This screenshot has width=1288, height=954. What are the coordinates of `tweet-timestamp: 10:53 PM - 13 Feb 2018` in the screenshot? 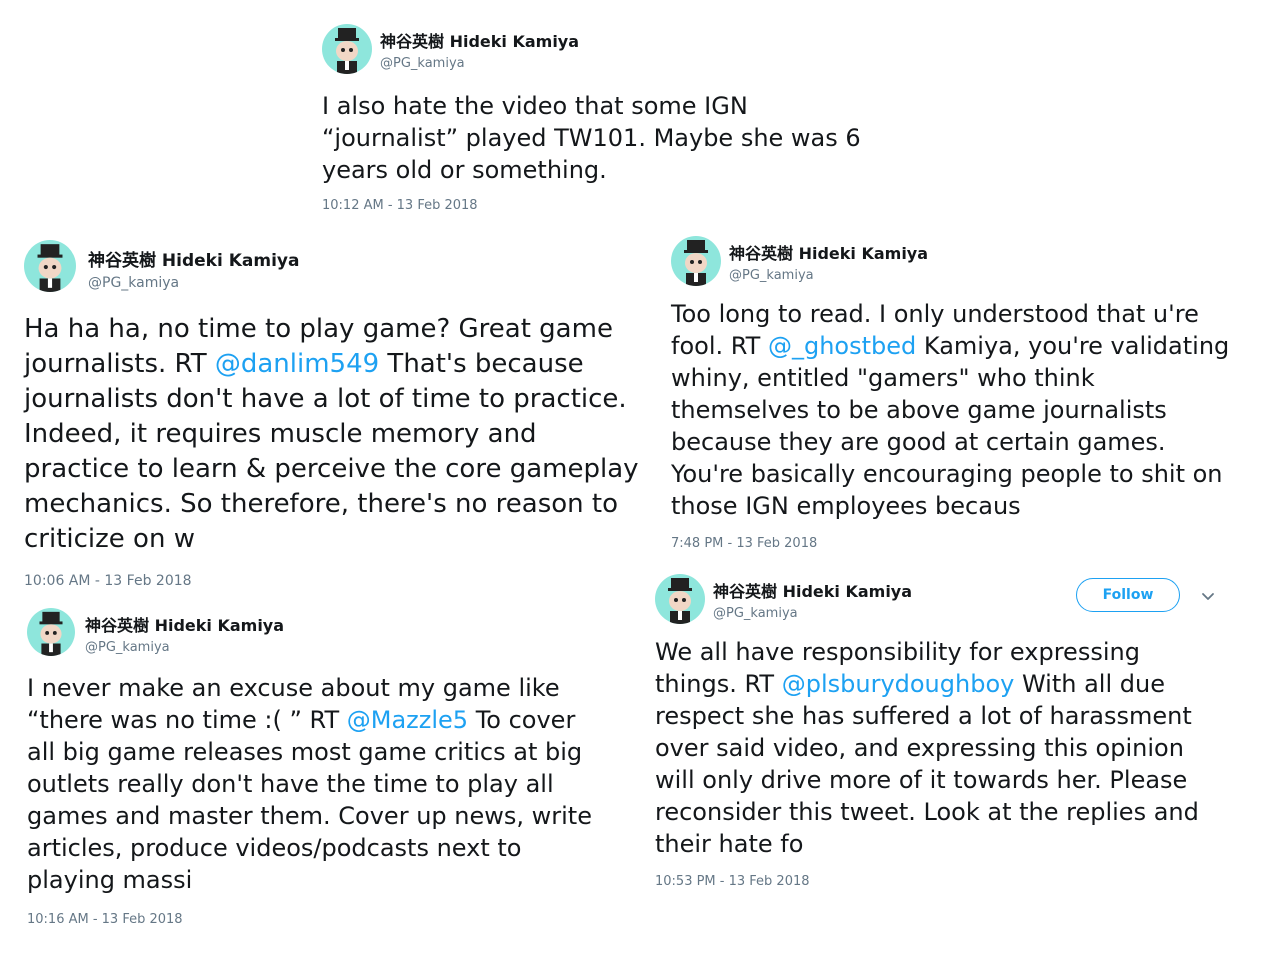 It's located at (935, 881).